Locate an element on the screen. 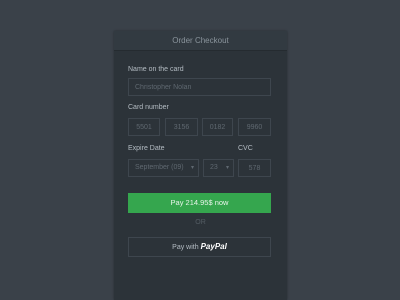 The width and height of the screenshot is (400, 300). cvc-label: CVC is located at coordinates (245, 148).